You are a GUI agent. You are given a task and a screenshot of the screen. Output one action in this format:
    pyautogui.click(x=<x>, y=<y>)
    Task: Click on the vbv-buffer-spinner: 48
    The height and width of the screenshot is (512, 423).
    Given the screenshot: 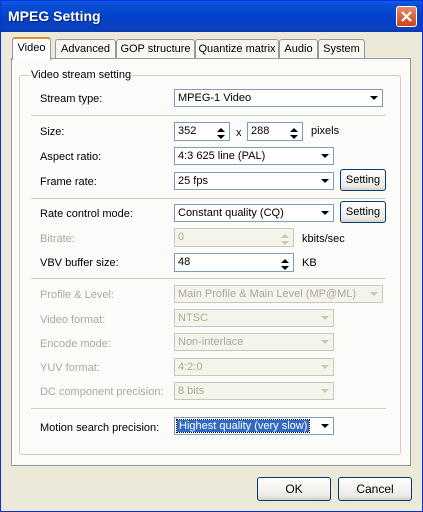 What is the action you would take?
    pyautogui.click(x=234, y=262)
    